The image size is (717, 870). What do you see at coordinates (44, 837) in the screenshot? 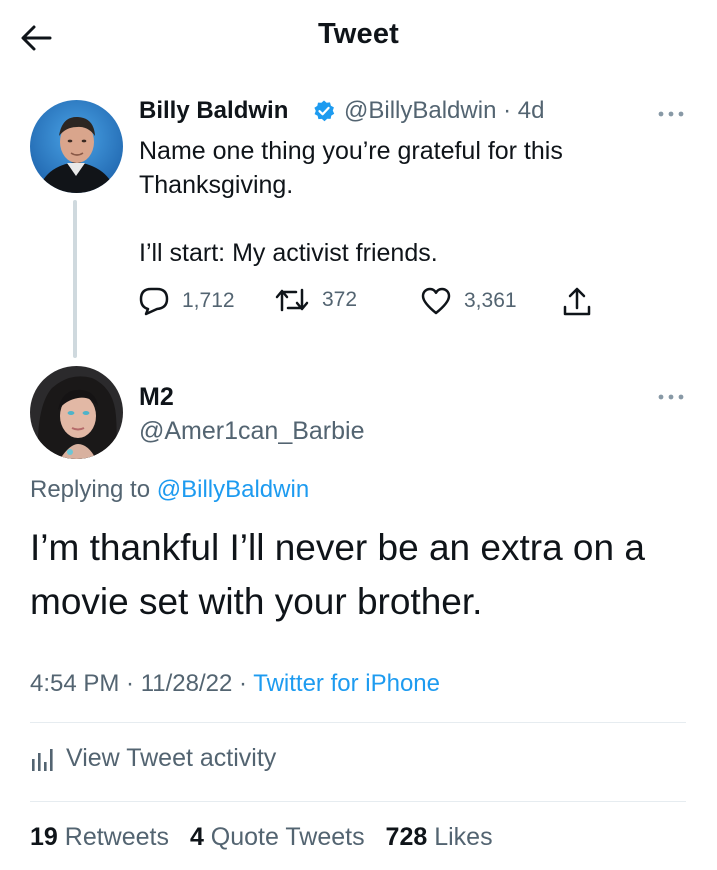
I see `retweets-count: 19` at bounding box center [44, 837].